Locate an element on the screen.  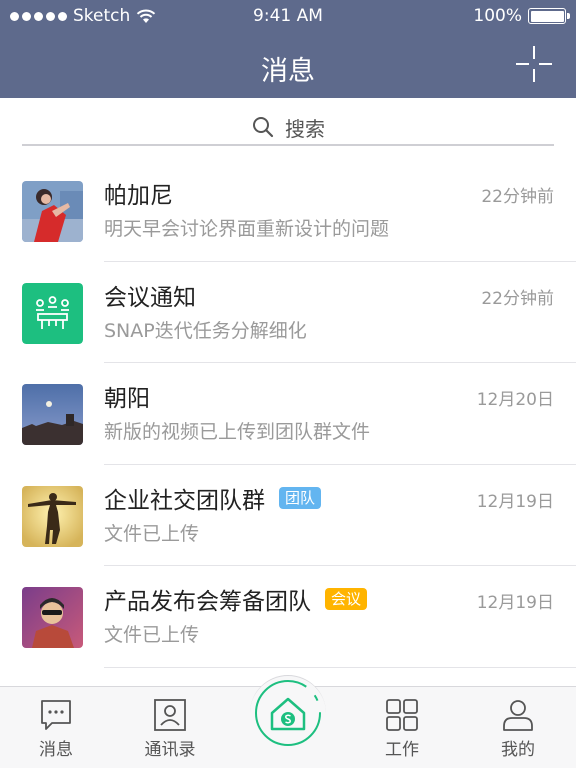
team-tag: 团队 is located at coordinates (300, 497).